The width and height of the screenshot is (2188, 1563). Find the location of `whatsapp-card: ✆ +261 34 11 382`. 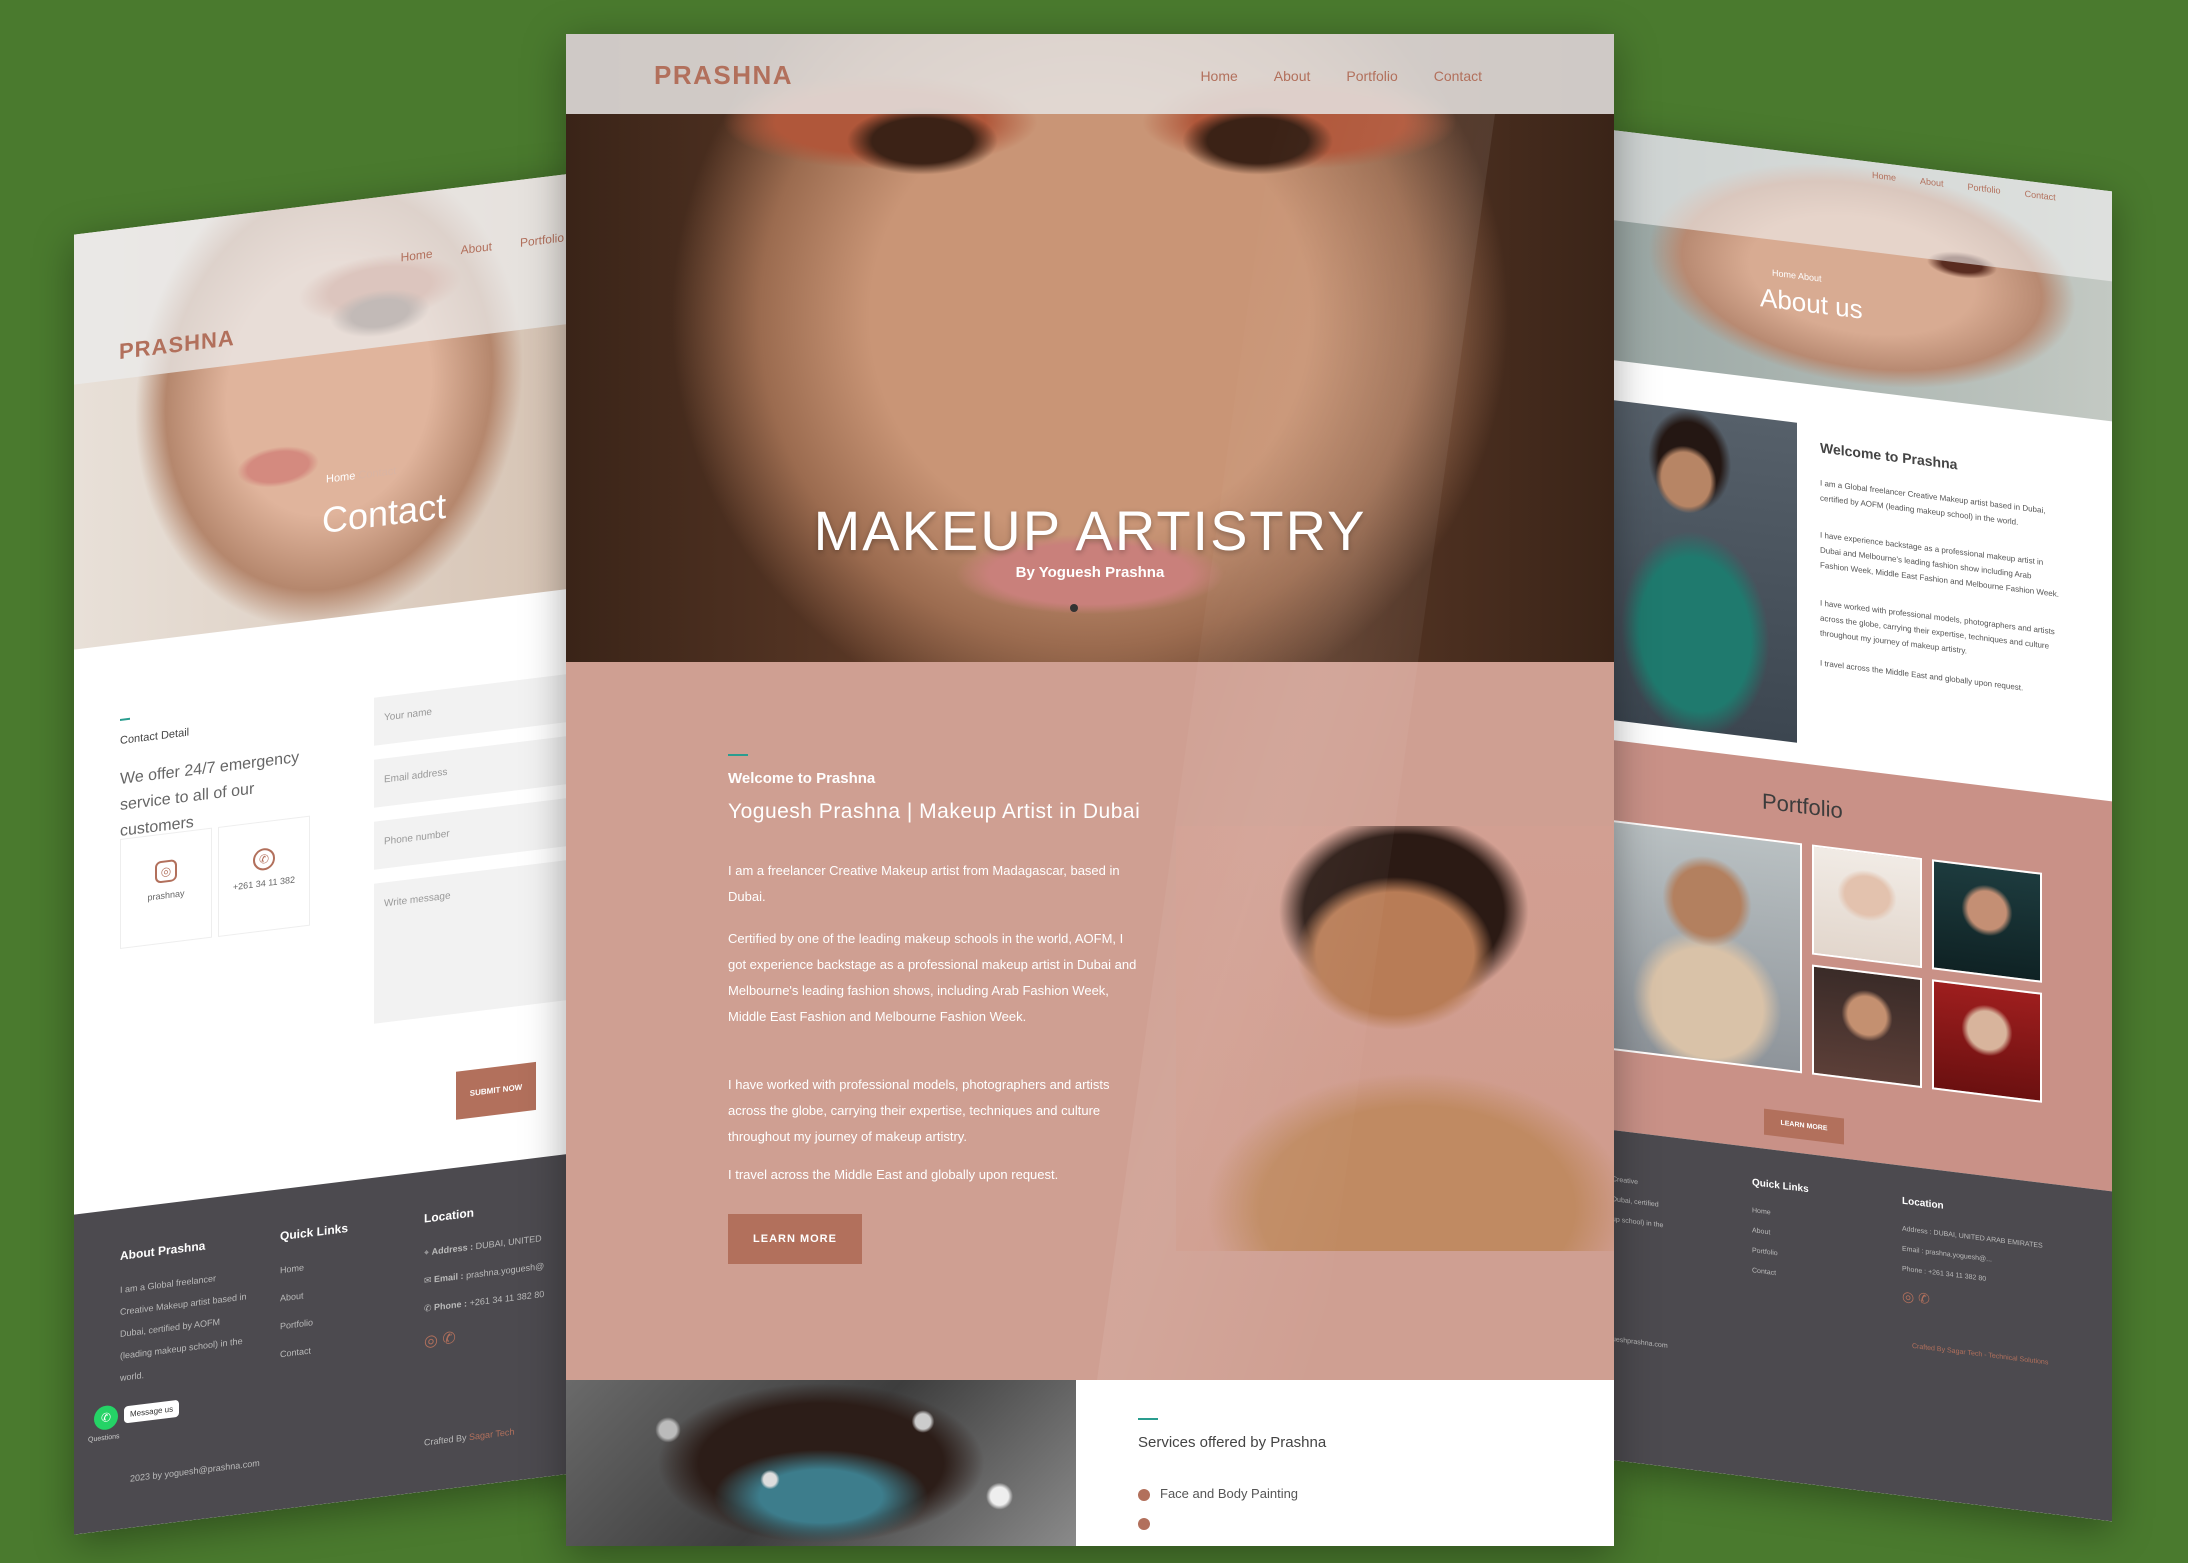

whatsapp-card: ✆ +261 34 11 382 is located at coordinates (264, 876).